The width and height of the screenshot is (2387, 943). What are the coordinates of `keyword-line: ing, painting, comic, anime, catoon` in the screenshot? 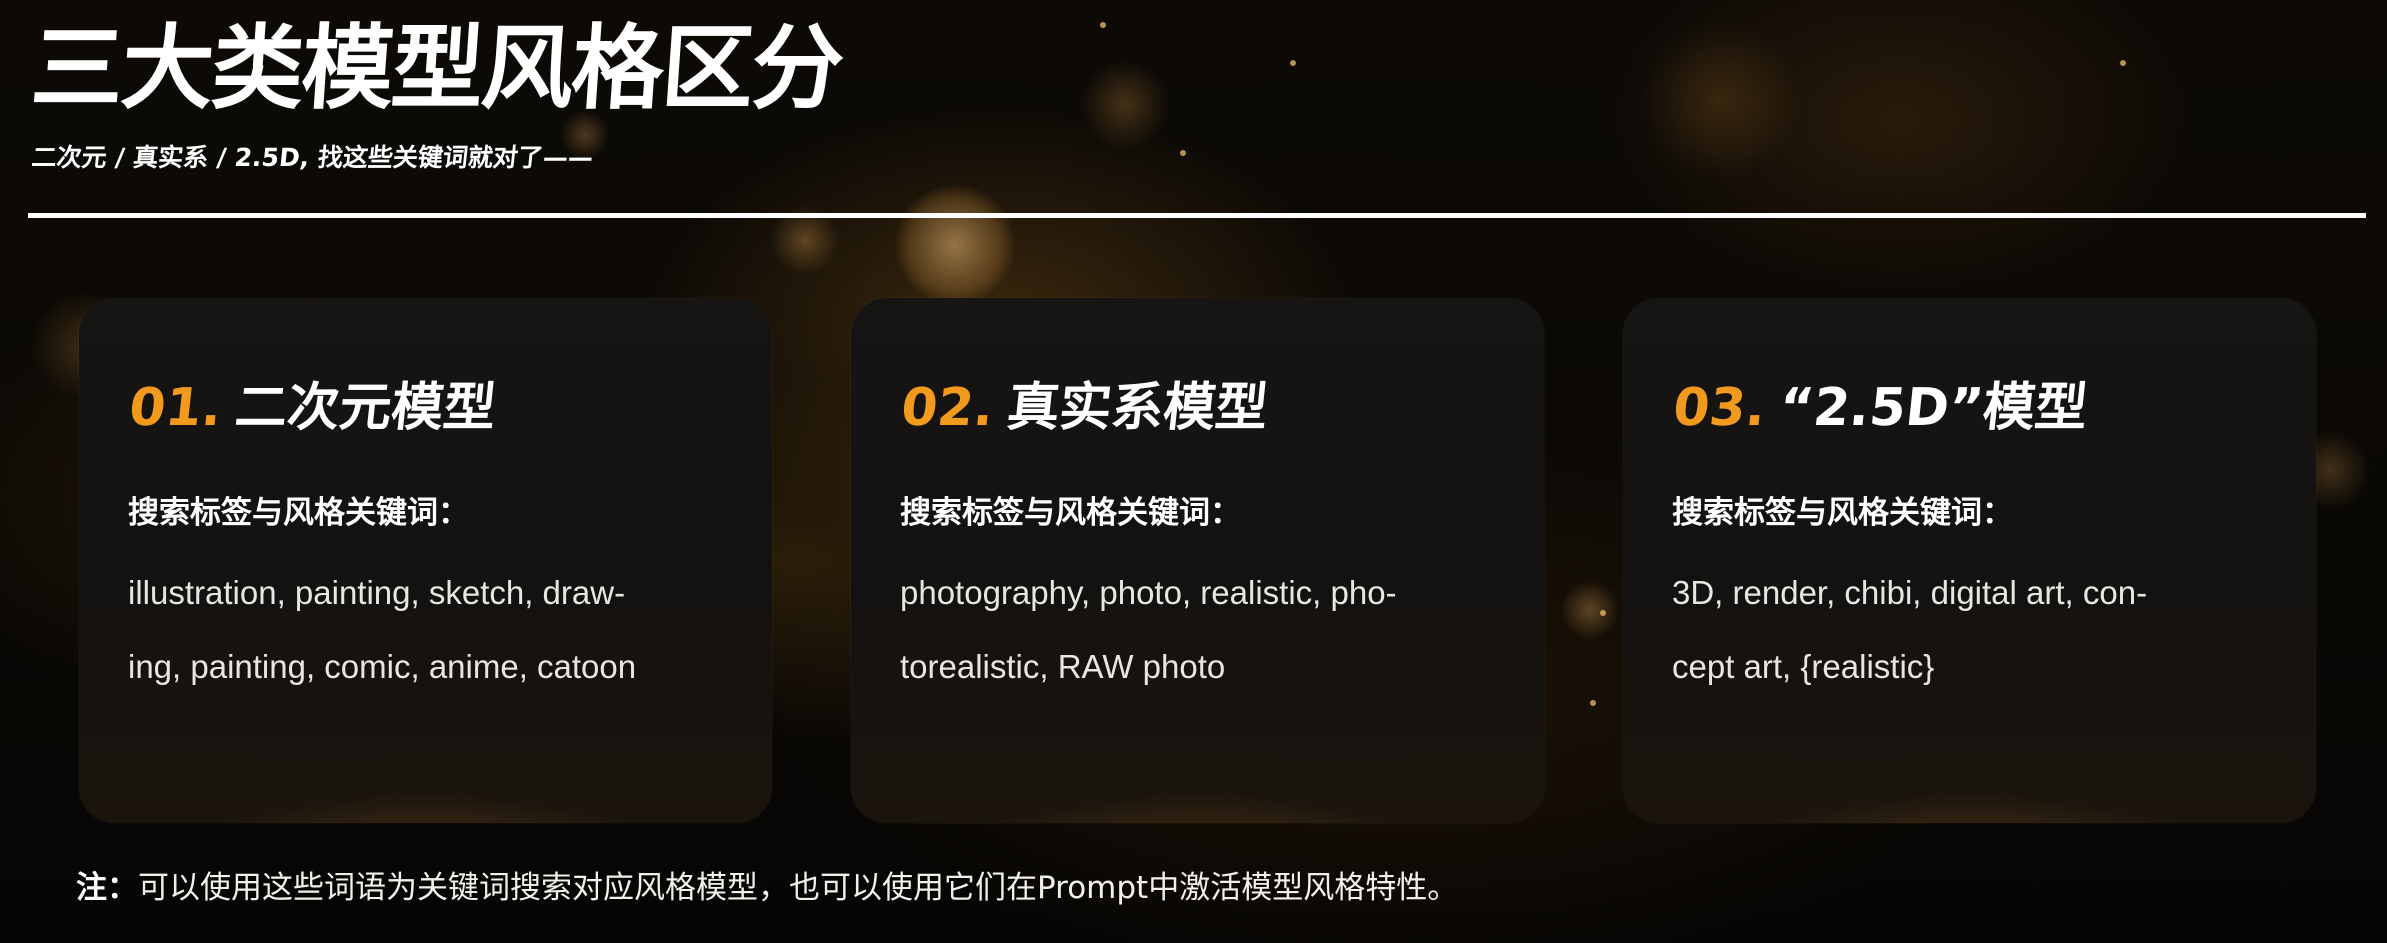 It's located at (382, 666).